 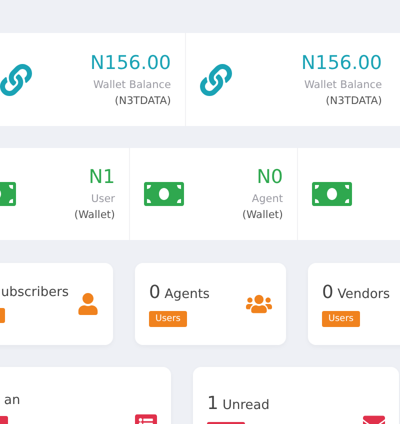 I want to click on card-title: 0 Vendors, so click(x=356, y=292).